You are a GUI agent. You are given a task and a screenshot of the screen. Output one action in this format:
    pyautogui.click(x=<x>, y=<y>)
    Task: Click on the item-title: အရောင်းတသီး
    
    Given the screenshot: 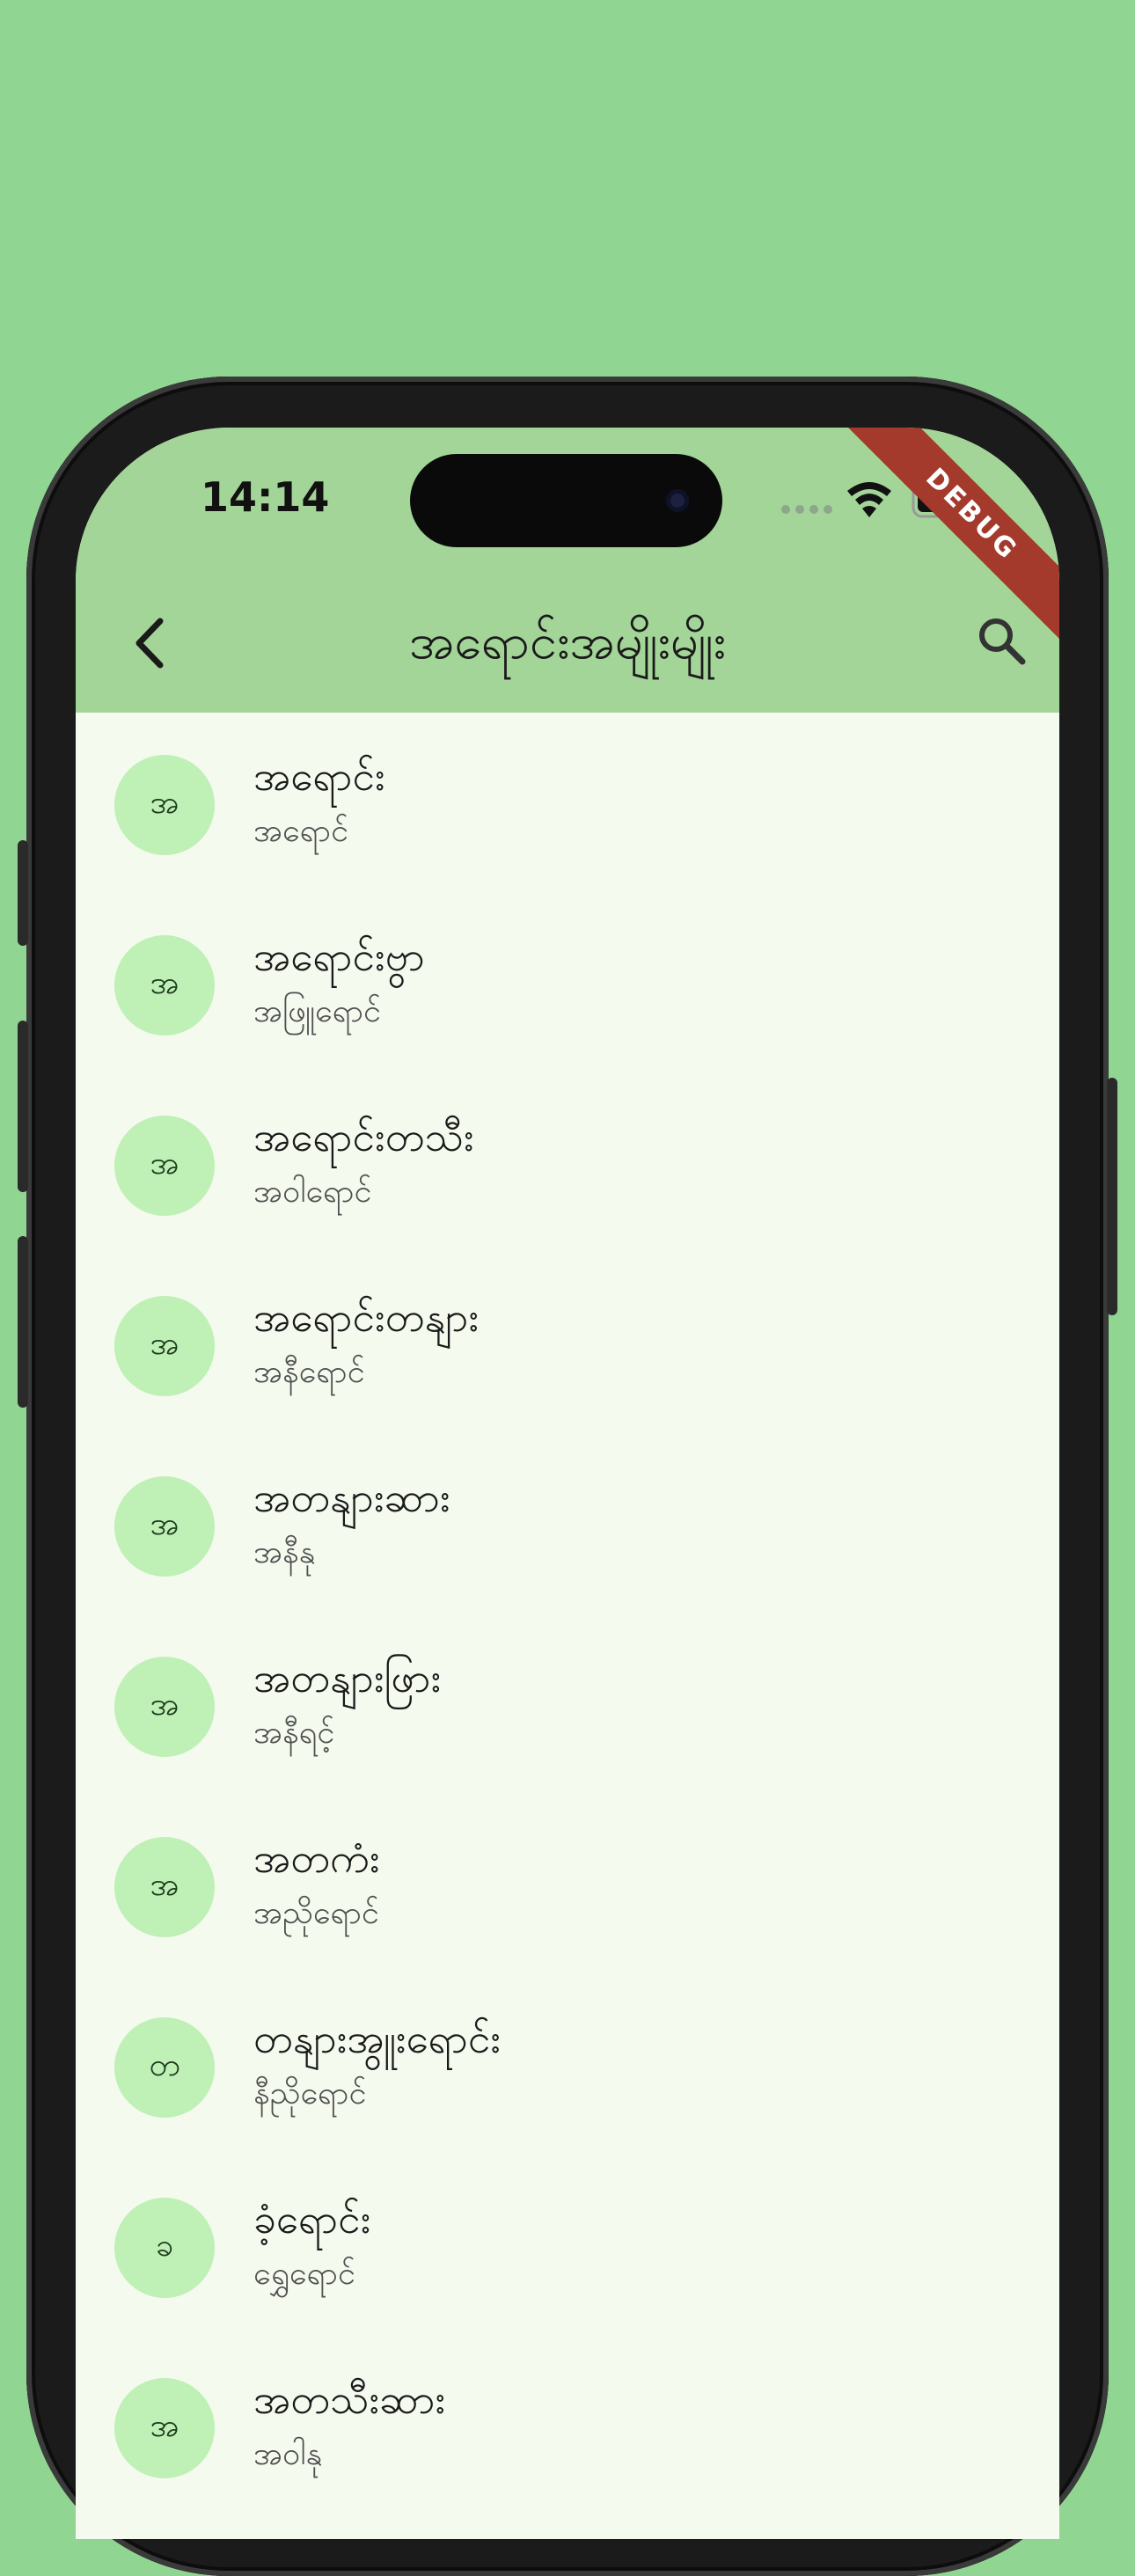 What is the action you would take?
    pyautogui.click(x=363, y=1136)
    